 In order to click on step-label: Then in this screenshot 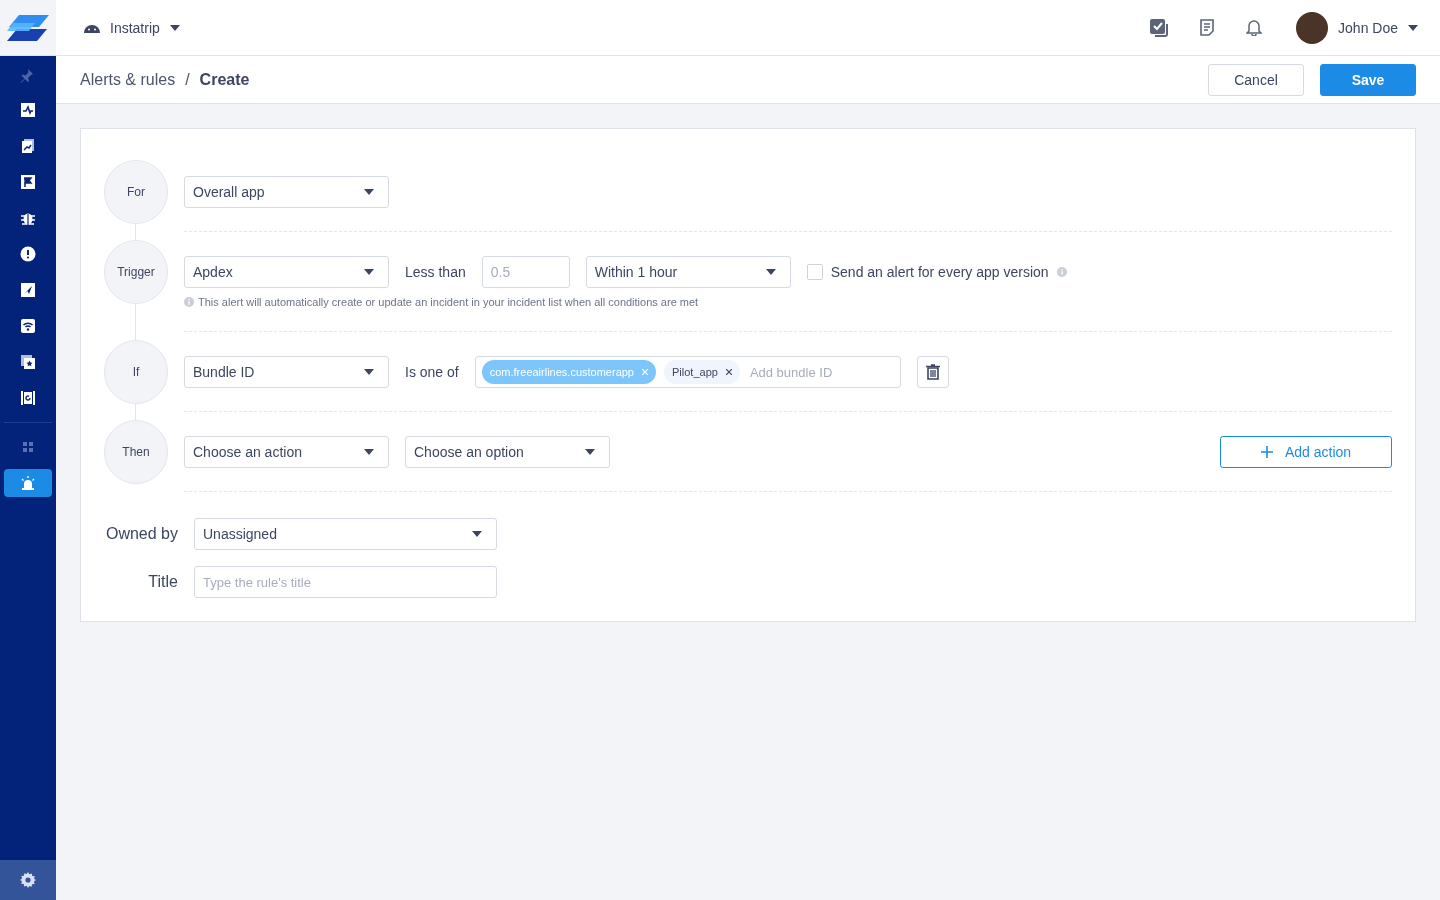, I will do `click(136, 452)`.